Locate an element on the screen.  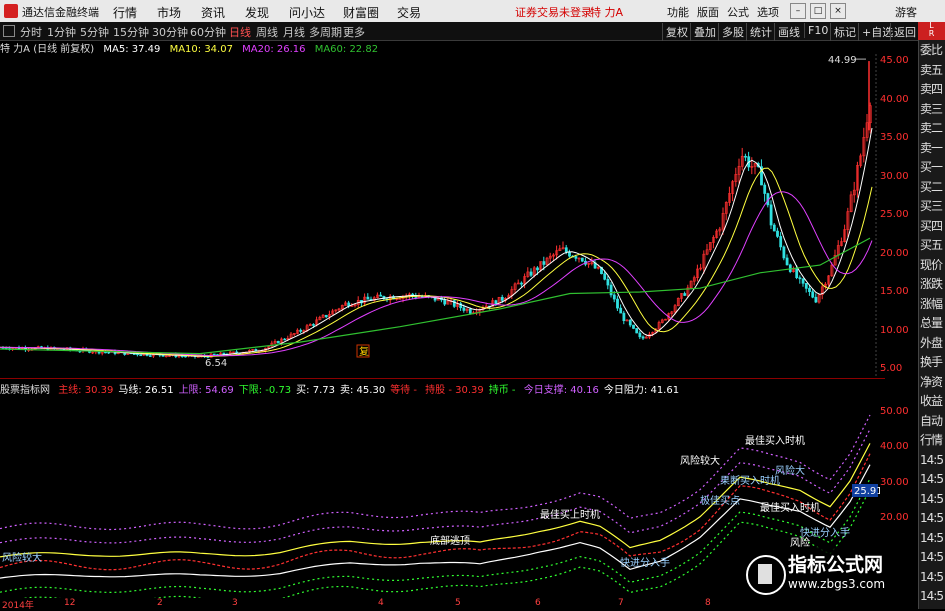
high-price-label: 44.99 is located at coordinates (842, 60).